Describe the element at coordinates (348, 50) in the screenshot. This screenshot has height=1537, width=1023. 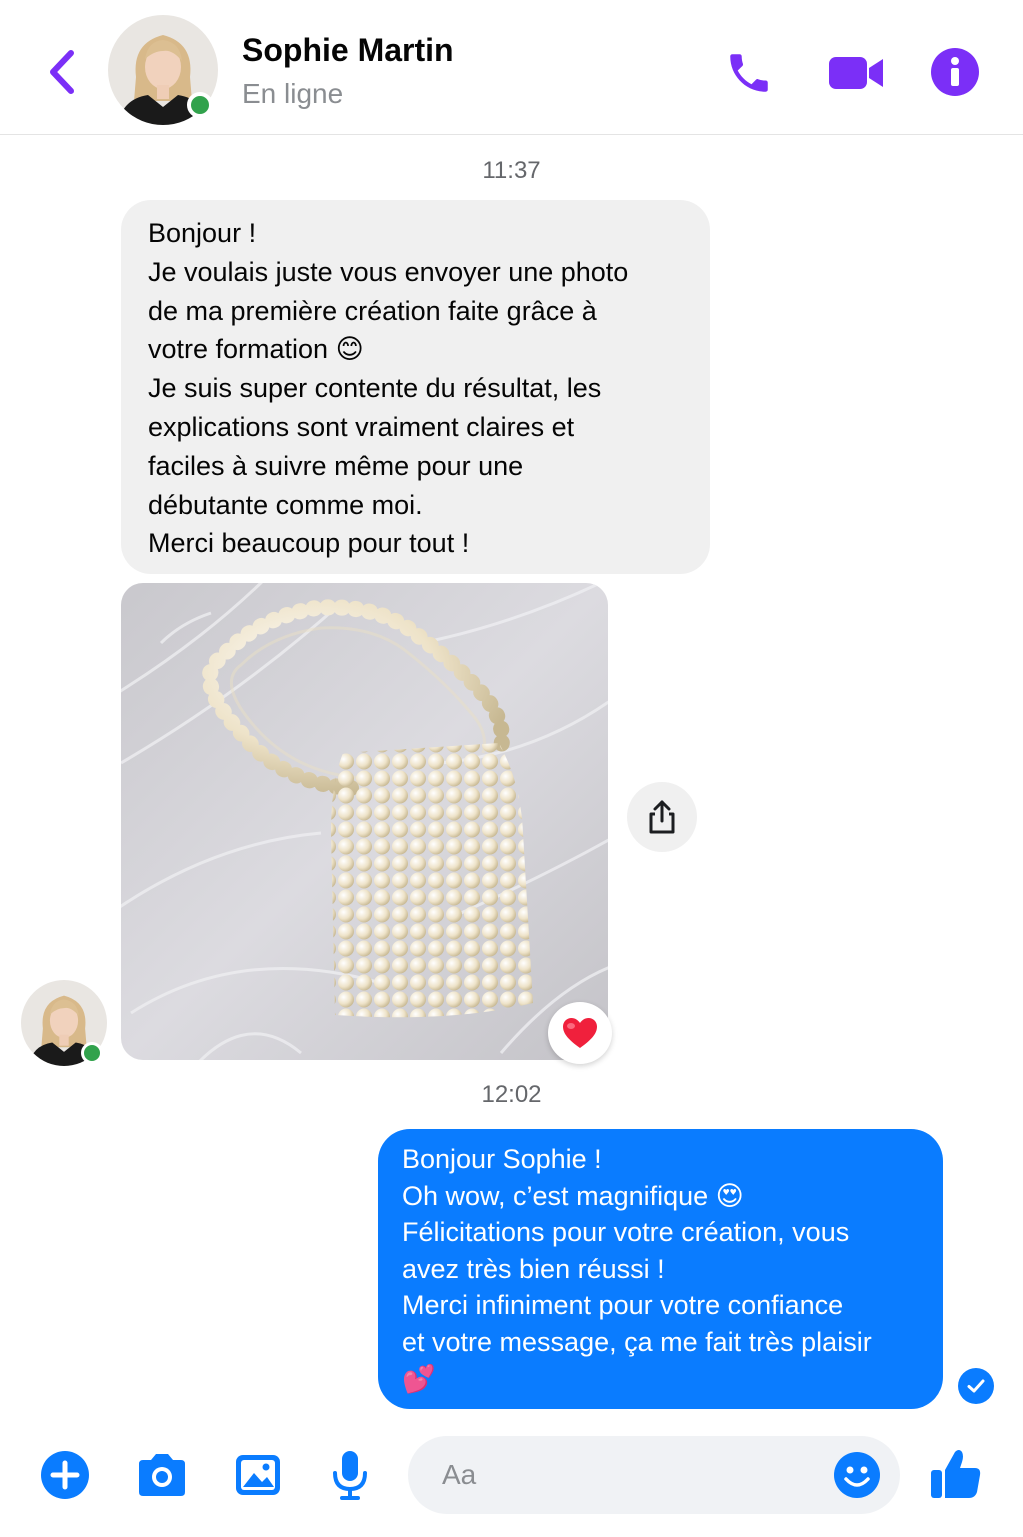
I see `contact-name: Sophie Martin` at that location.